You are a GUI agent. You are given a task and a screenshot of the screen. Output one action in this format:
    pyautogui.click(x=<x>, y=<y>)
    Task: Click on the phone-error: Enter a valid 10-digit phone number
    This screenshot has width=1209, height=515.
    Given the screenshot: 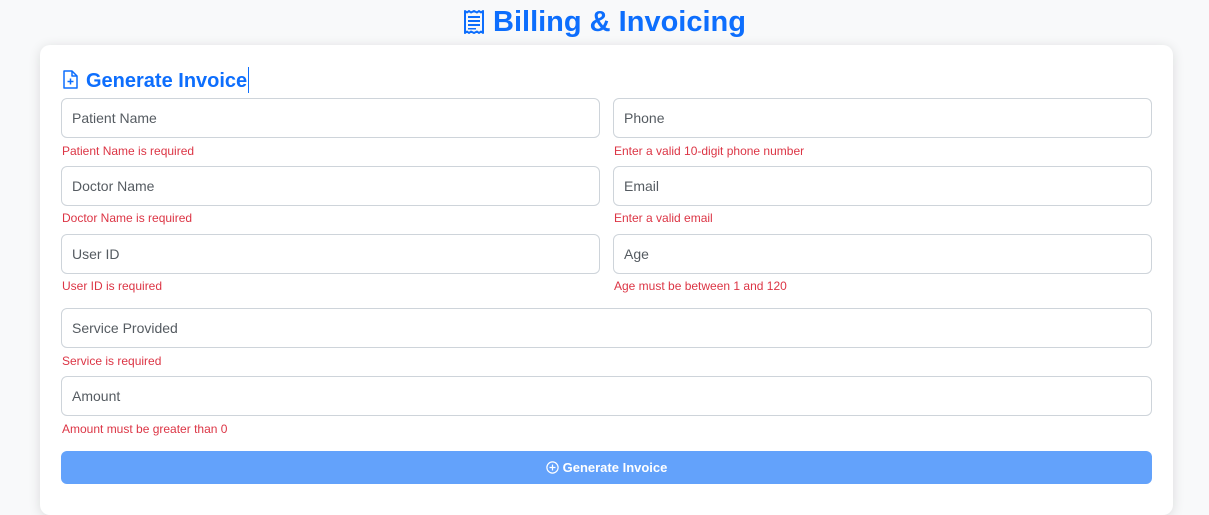 What is the action you would take?
    pyautogui.click(x=709, y=151)
    